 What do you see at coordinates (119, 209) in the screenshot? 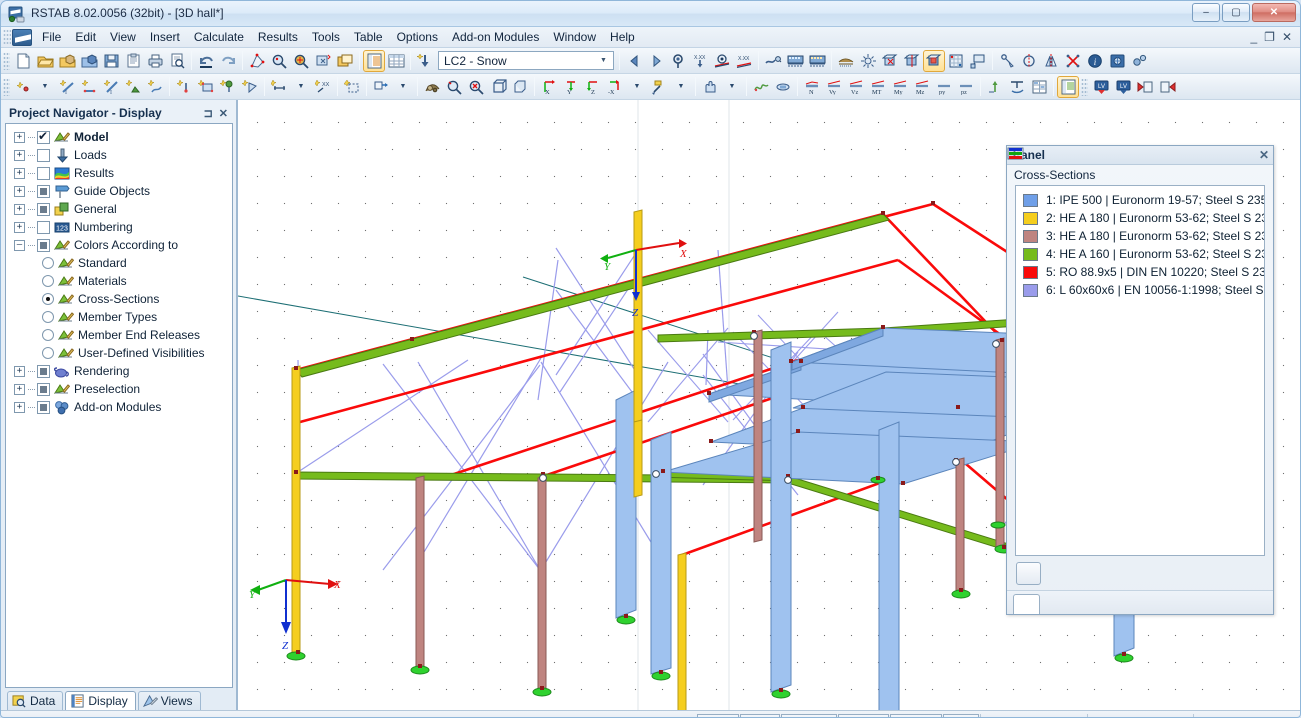
I see `tree-item-general: + General` at bounding box center [119, 209].